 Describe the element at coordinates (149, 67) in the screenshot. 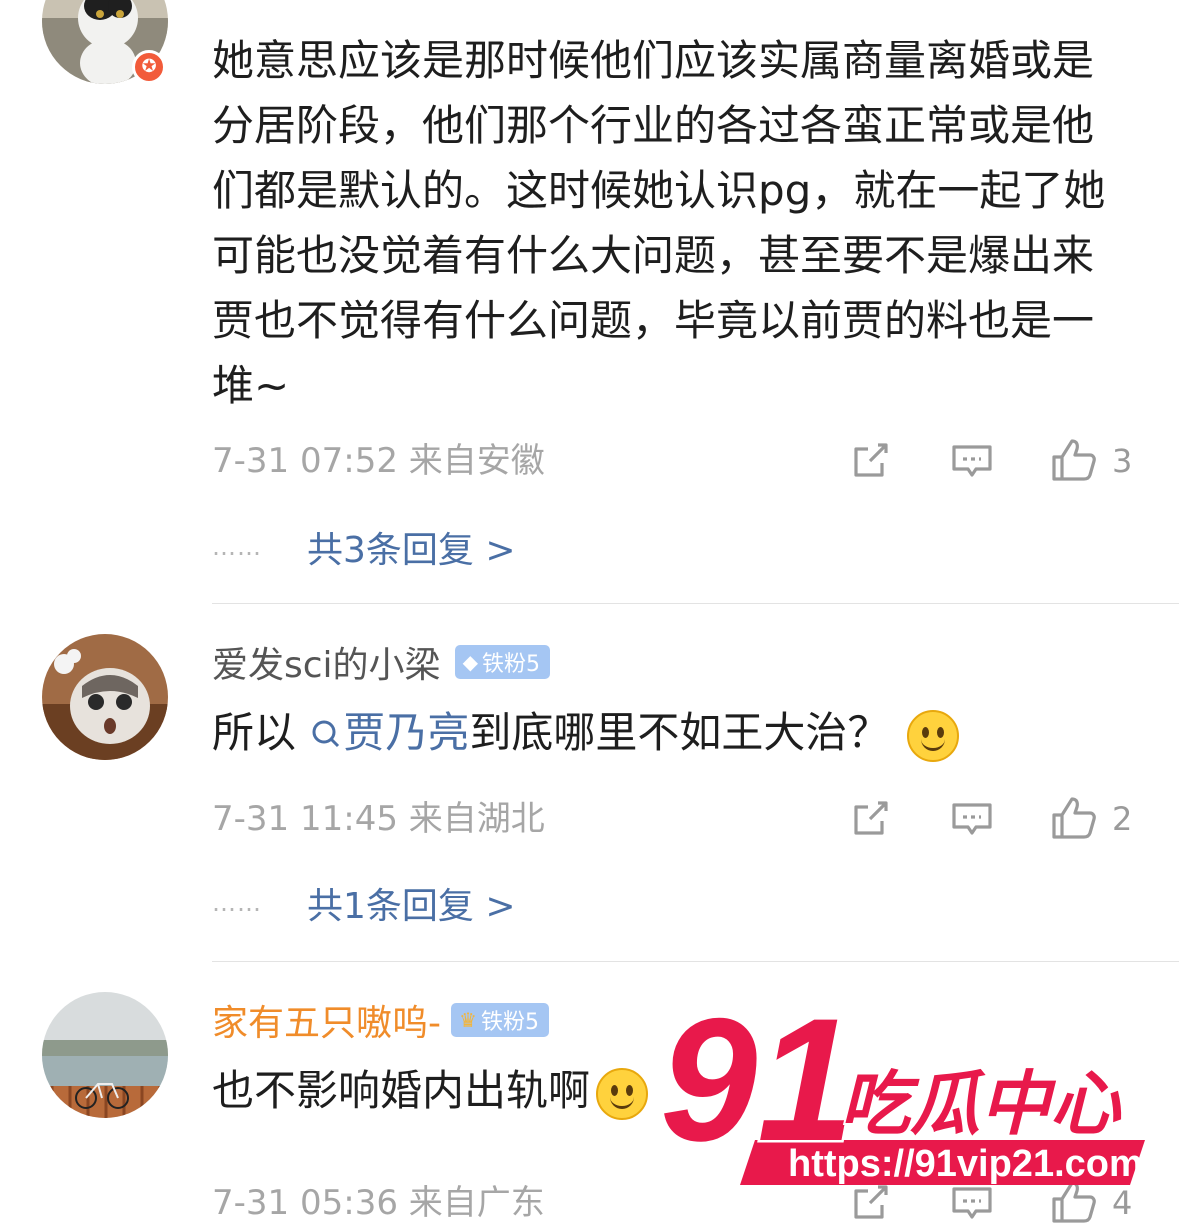

I see `verified-badge-icon: ✪` at that location.